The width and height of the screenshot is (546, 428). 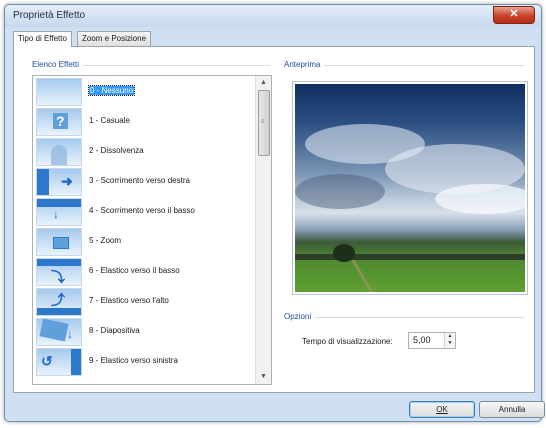 I want to click on list-item: ? 1 - Casuale, so click(x=144, y=121).